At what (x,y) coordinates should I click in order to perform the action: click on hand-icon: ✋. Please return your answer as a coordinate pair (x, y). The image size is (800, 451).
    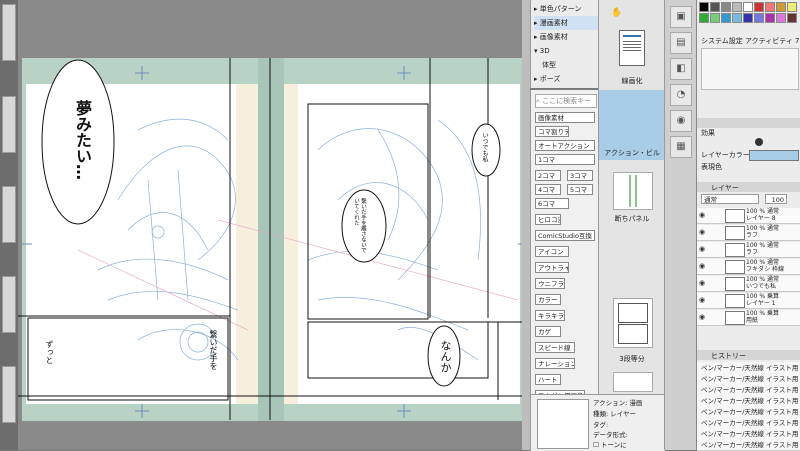
    Looking at the image, I should click on (618, 15).